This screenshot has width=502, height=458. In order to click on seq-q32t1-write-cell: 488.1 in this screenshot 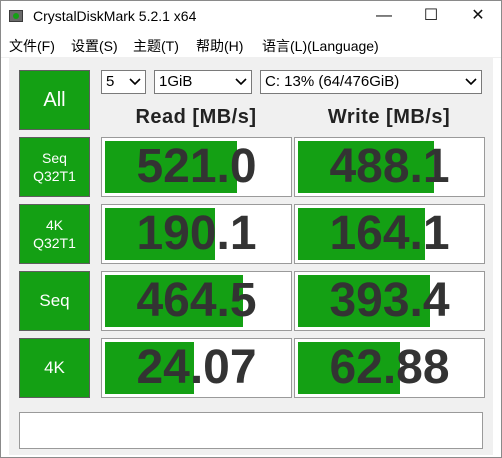, I will do `click(389, 167)`.